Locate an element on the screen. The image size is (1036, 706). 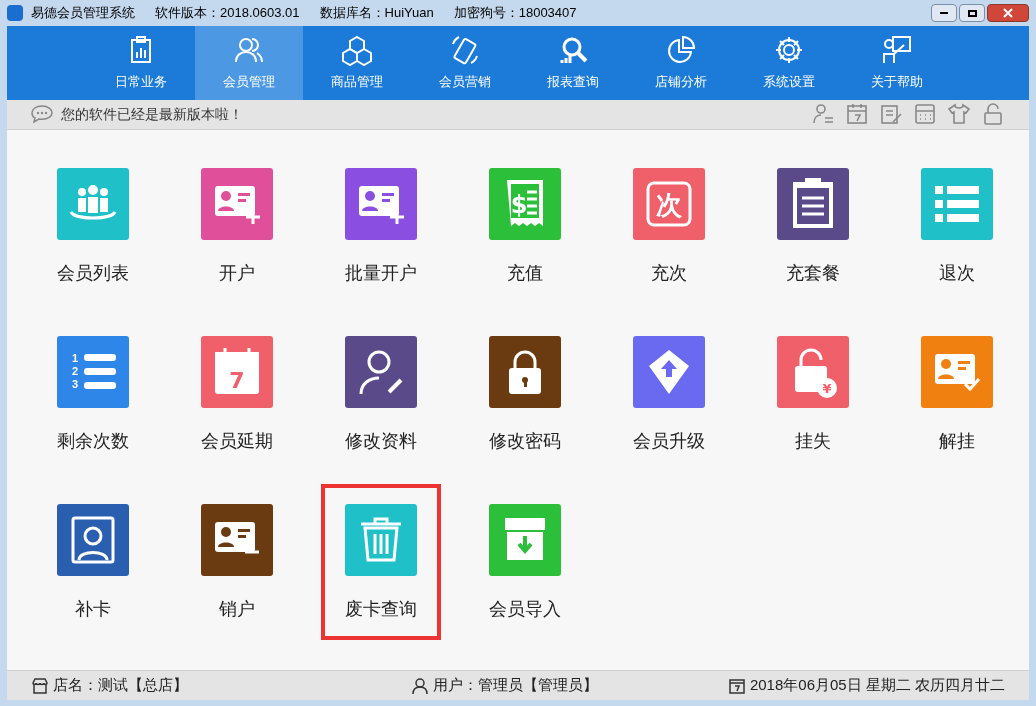
function-tile: 7 会员延期 is located at coordinates (237, 394).